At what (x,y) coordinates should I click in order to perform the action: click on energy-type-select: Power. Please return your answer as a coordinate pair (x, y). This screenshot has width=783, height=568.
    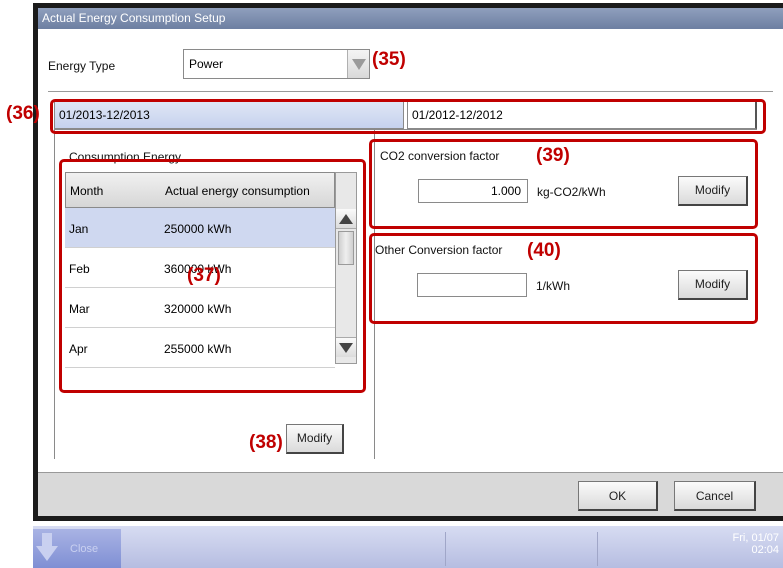
    Looking at the image, I should click on (276, 64).